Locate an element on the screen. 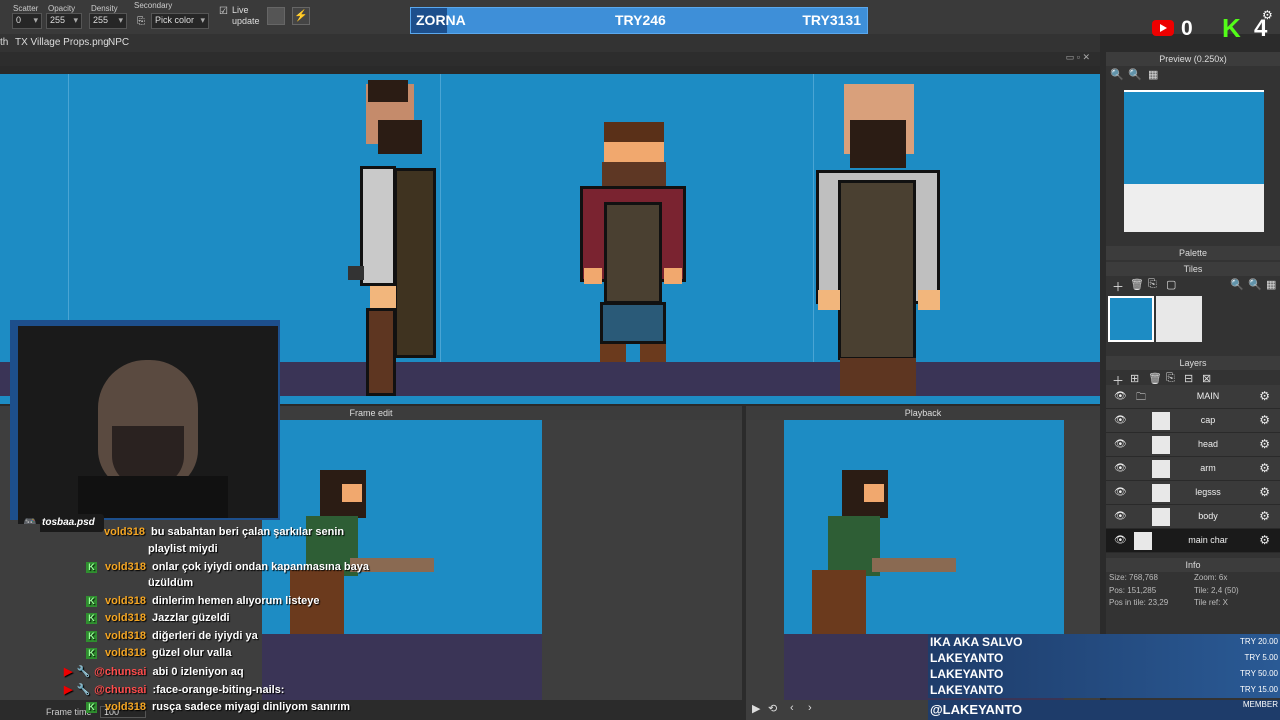 This screenshot has height=720, width=1280. kick-icon: K is located at coordinates (1231, 28).